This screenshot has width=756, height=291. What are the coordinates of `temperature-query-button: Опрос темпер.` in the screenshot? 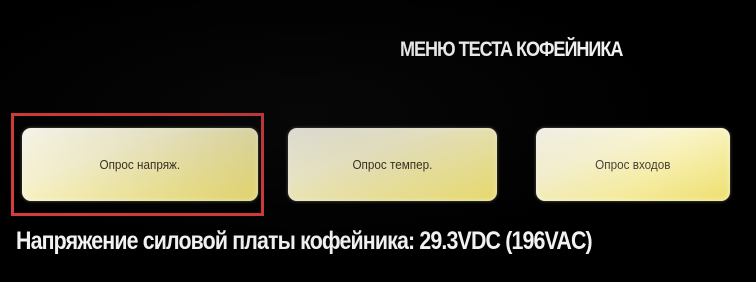 It's located at (392, 164).